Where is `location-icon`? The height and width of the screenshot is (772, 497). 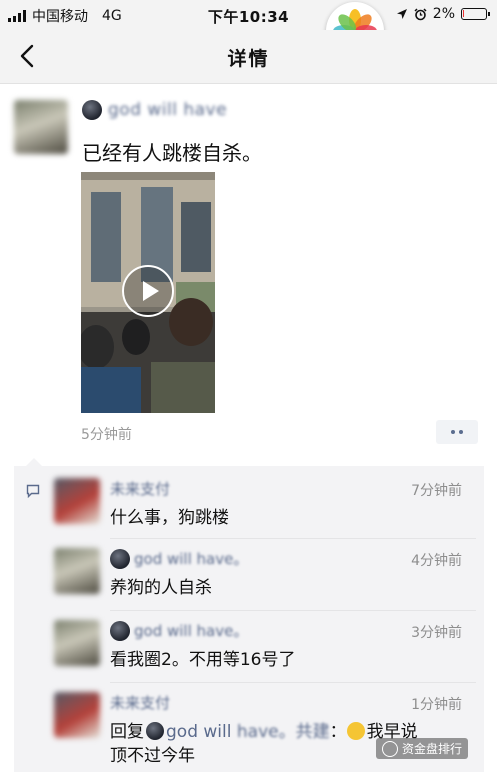
location-icon is located at coordinates (401, 14).